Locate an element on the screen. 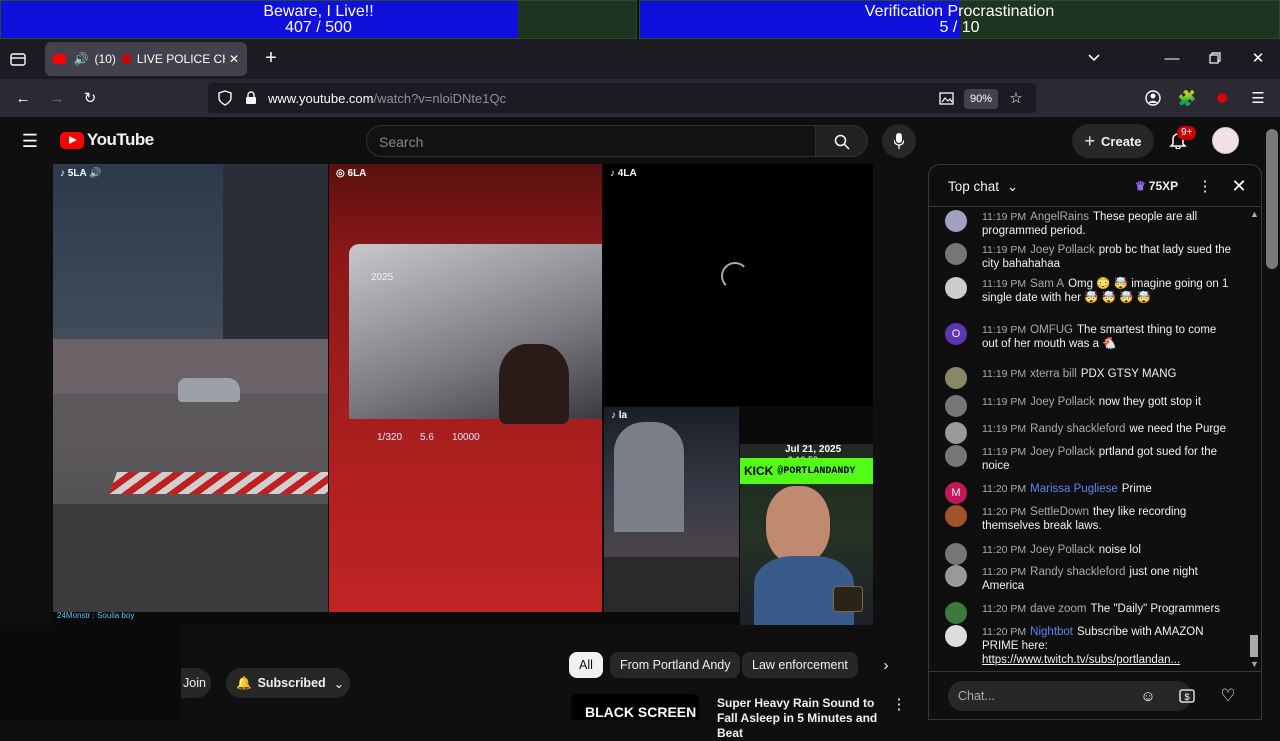  chat-message: 11:19 PM xterra bill PDX GTSY MANG is located at coordinates (1090, 378).